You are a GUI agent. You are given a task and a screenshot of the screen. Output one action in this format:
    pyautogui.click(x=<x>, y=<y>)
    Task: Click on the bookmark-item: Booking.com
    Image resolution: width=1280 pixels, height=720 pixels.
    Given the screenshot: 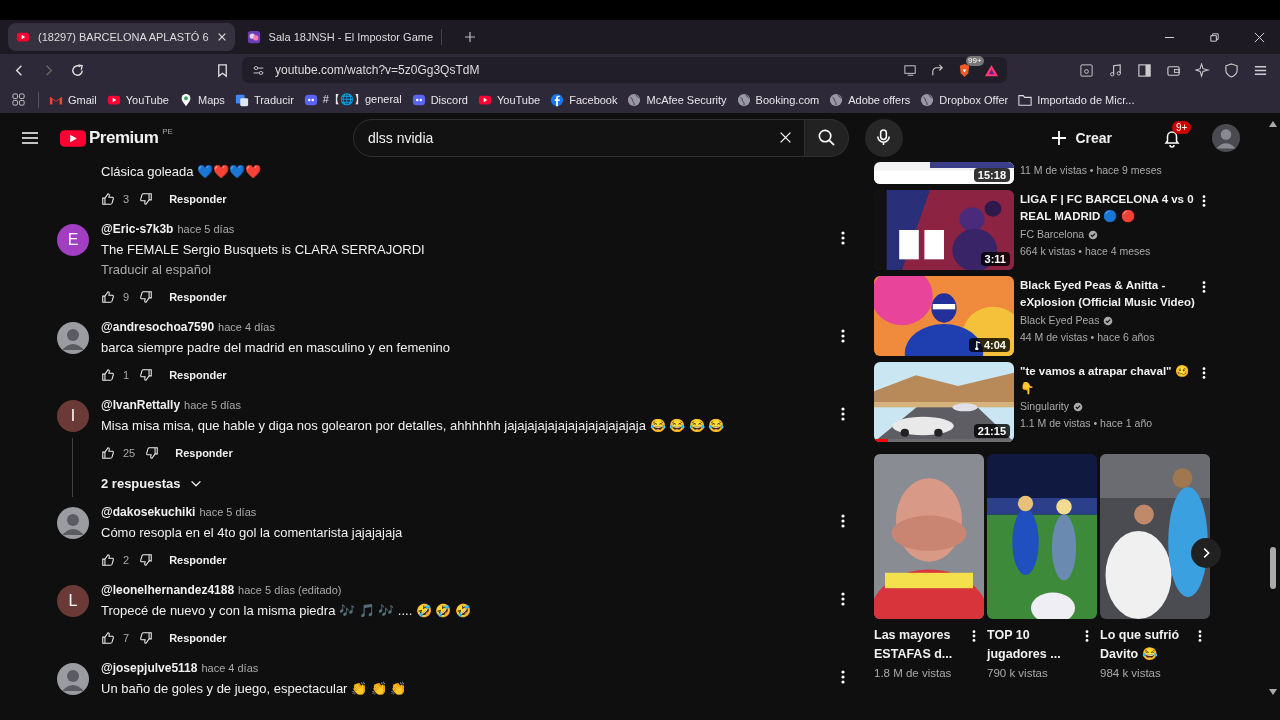 What is the action you would take?
    pyautogui.click(x=778, y=99)
    